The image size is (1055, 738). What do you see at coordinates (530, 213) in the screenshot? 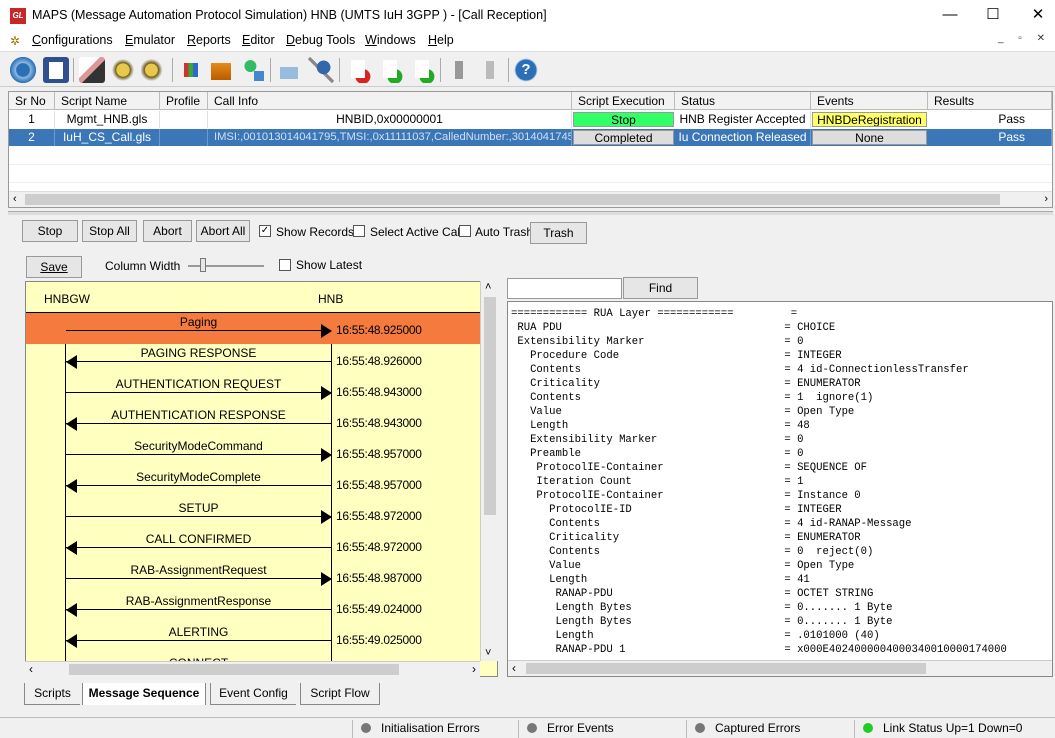
I see `pane-splitter` at bounding box center [530, 213].